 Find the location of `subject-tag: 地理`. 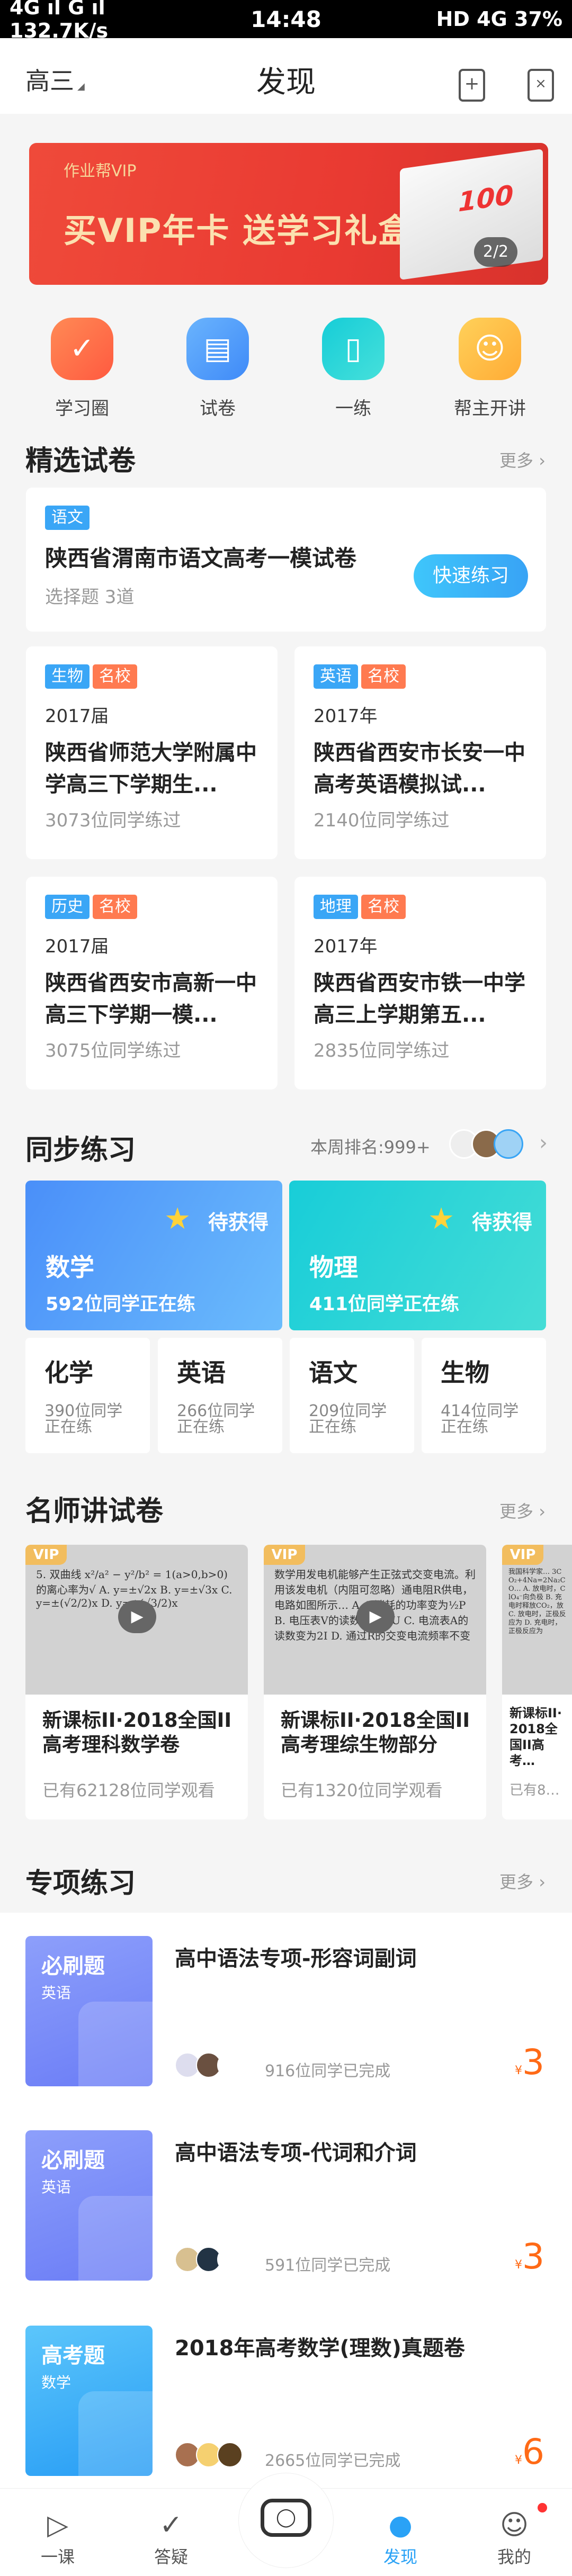

subject-tag: 地理 is located at coordinates (336, 907).